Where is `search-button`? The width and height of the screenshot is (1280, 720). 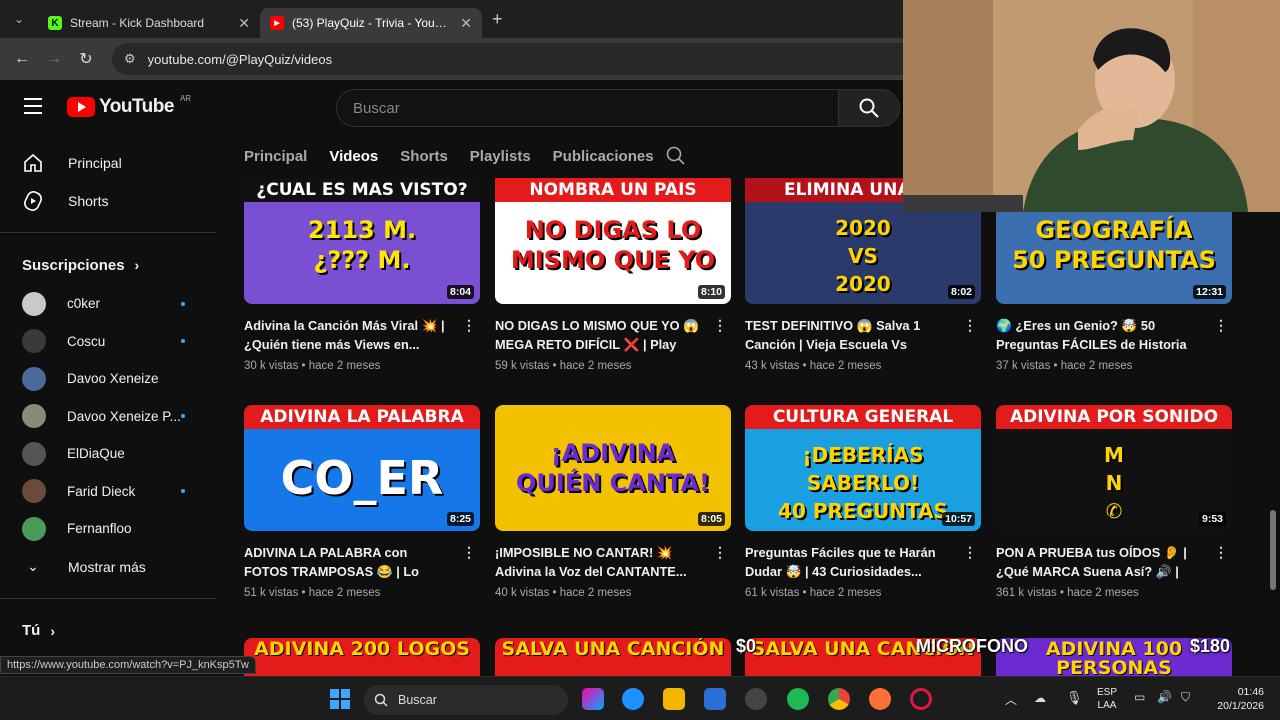
search-button is located at coordinates (869, 108).